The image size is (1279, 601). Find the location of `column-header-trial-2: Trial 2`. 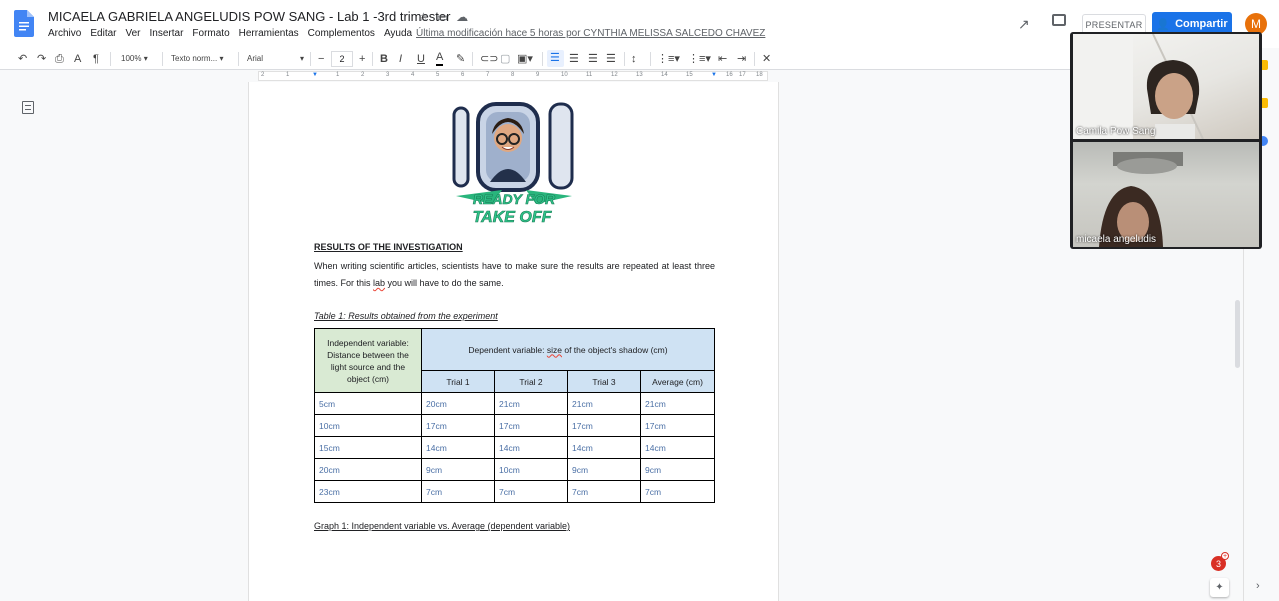

column-header-trial-2: Trial 2 is located at coordinates (531, 381).